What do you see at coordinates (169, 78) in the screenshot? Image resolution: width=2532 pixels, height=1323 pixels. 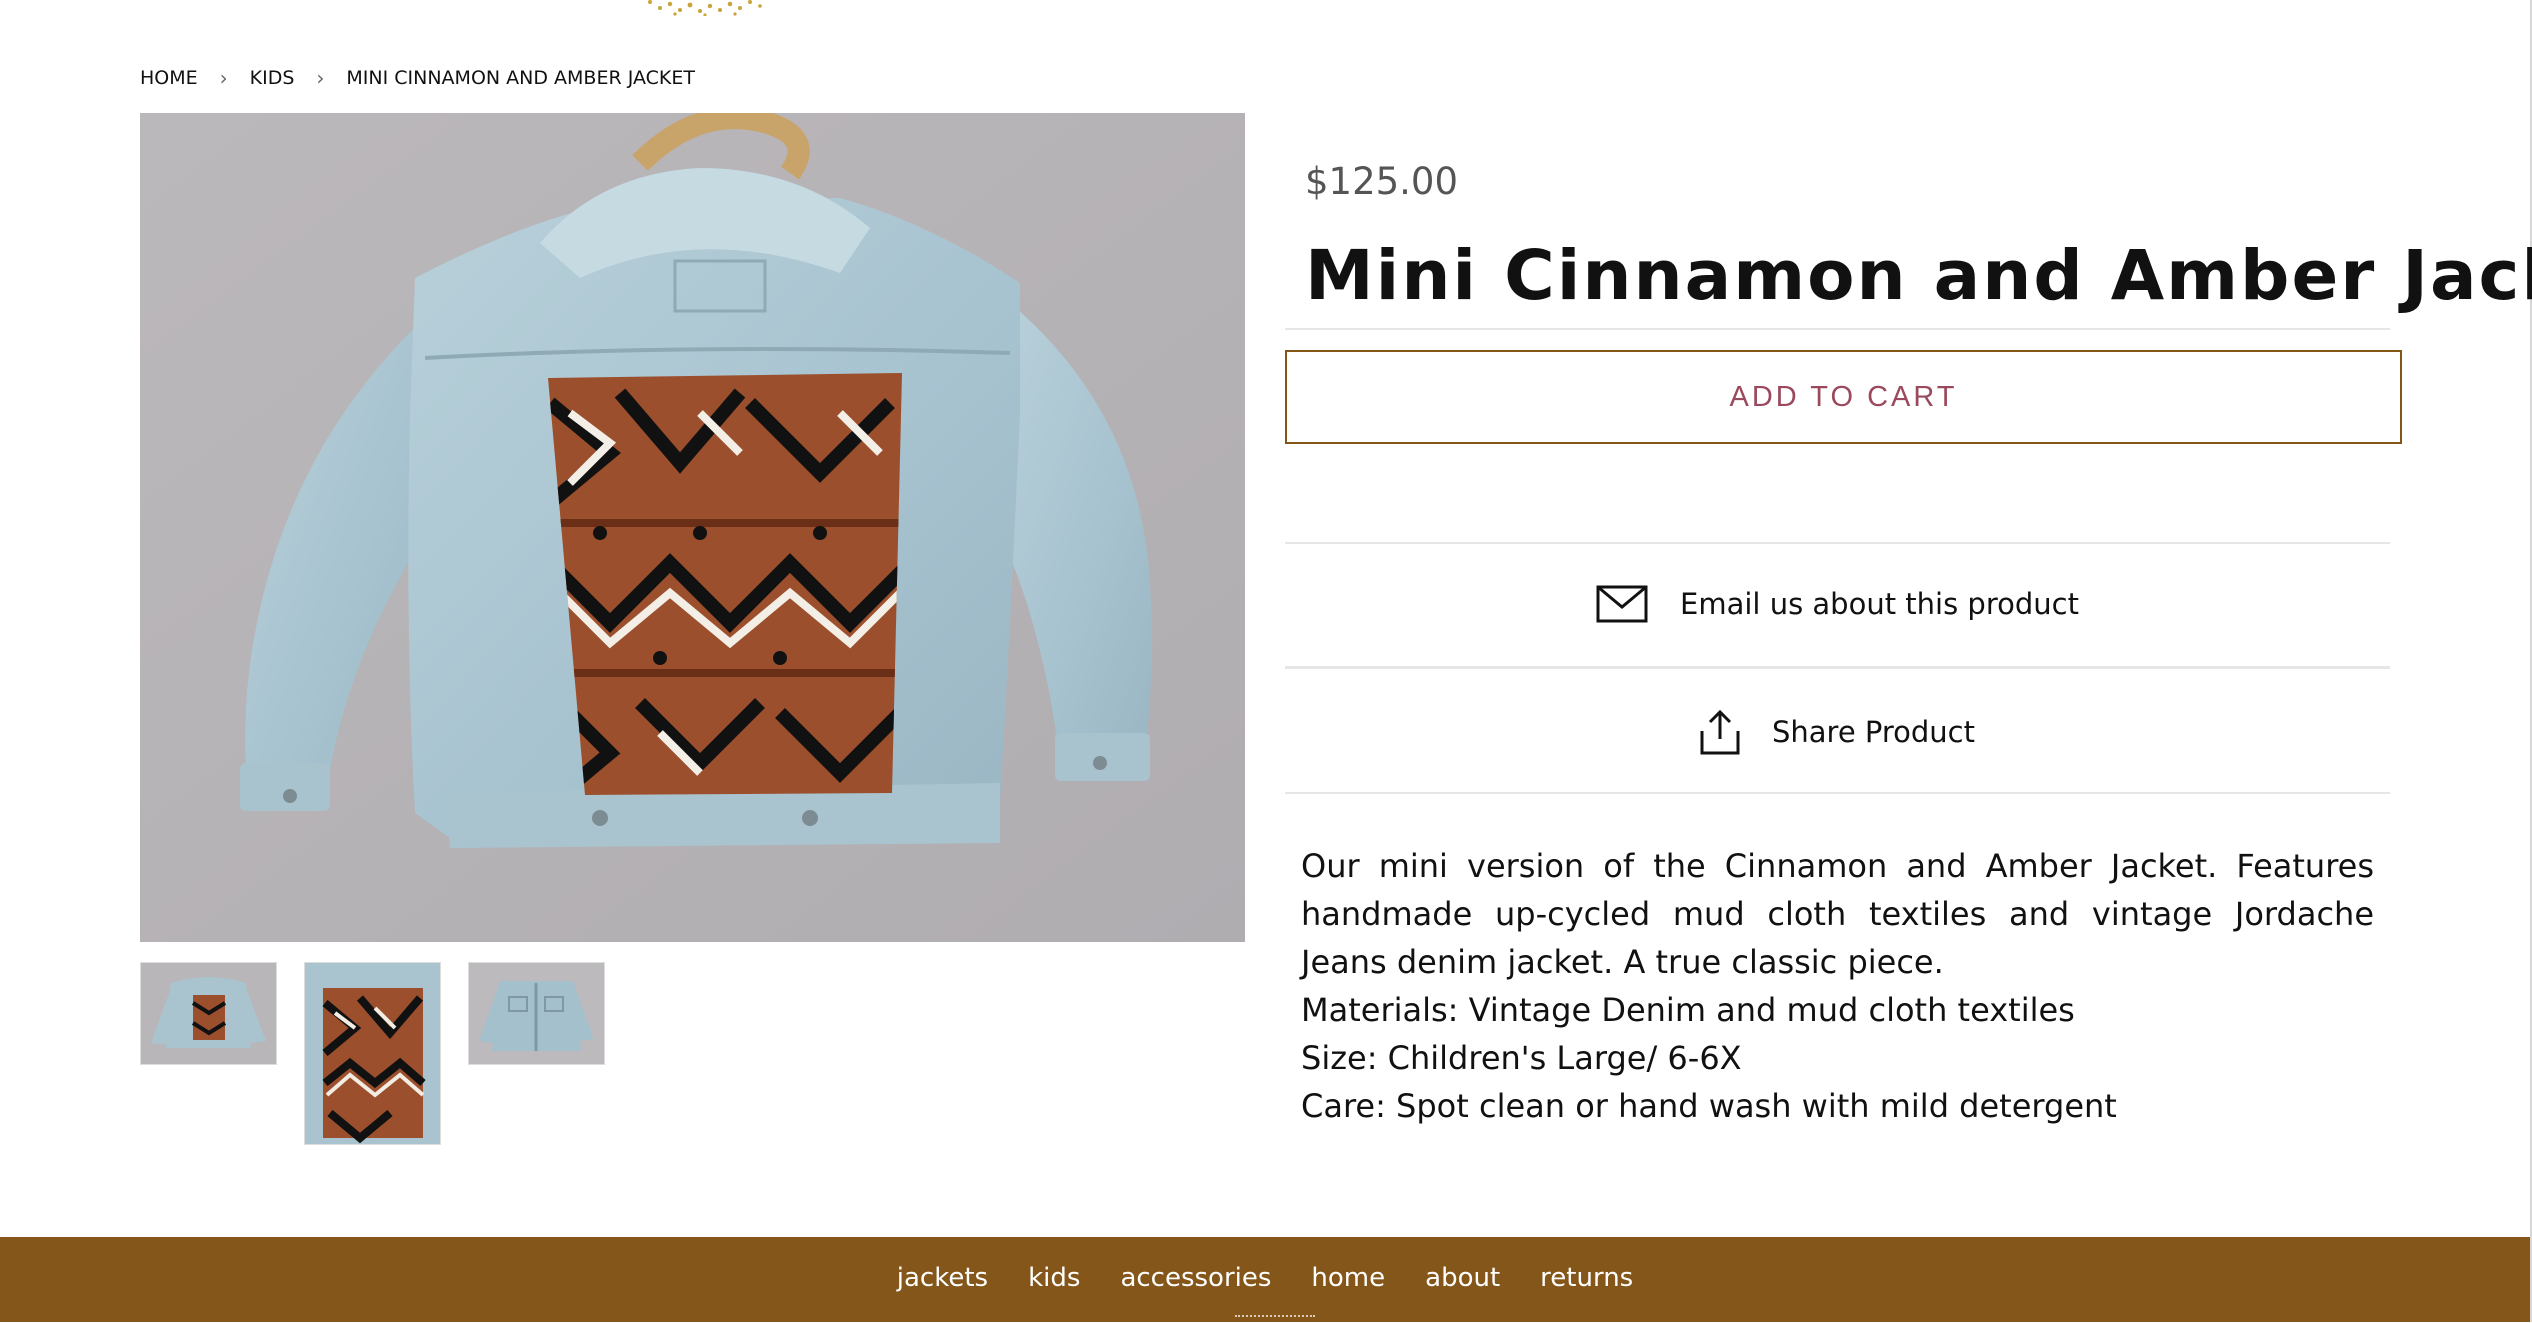 I see `breadcrumb-home-link: HOME` at bounding box center [169, 78].